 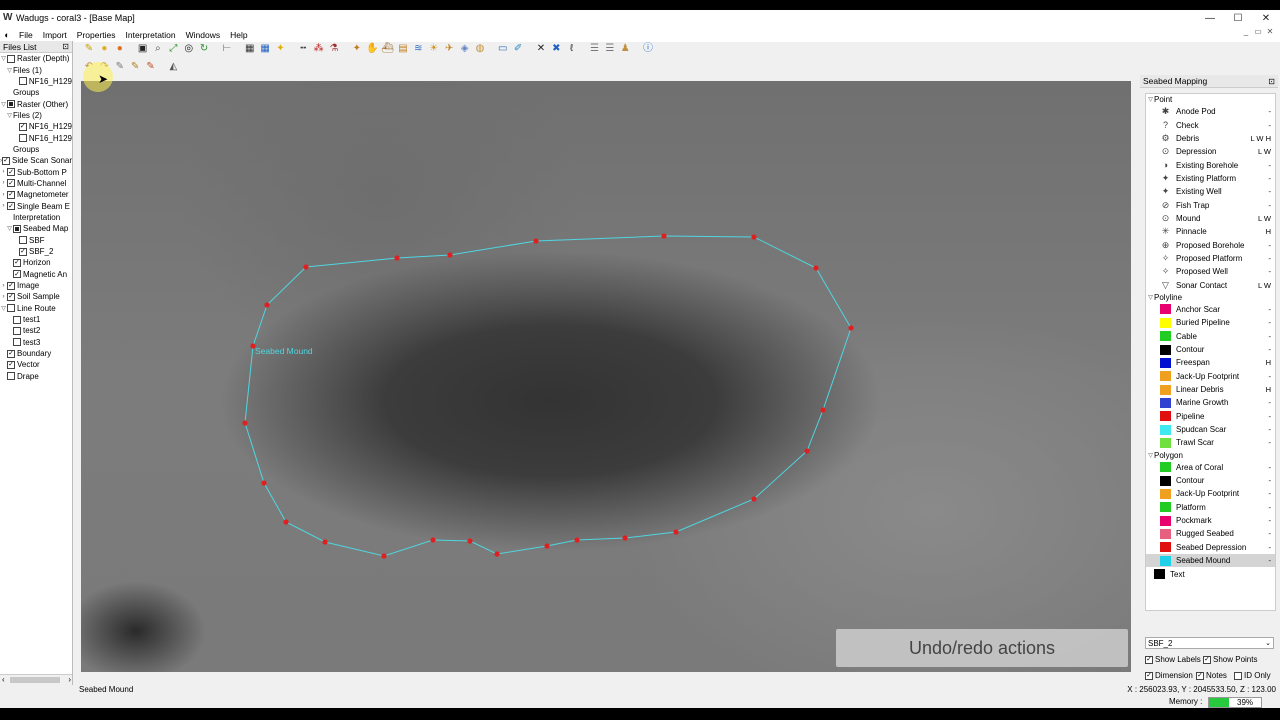 What do you see at coordinates (1238, 18) in the screenshot?
I see `maximize-button: ☐` at bounding box center [1238, 18].